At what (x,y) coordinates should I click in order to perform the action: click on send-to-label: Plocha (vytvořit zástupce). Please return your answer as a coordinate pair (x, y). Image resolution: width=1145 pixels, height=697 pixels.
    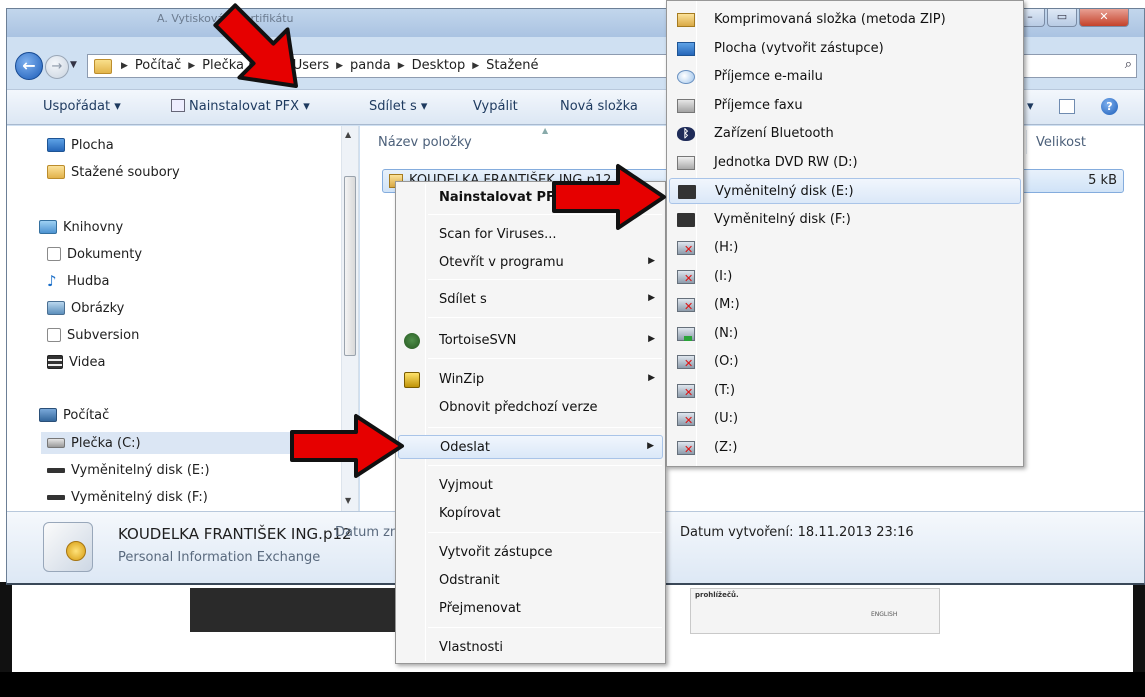
    Looking at the image, I should click on (799, 48).